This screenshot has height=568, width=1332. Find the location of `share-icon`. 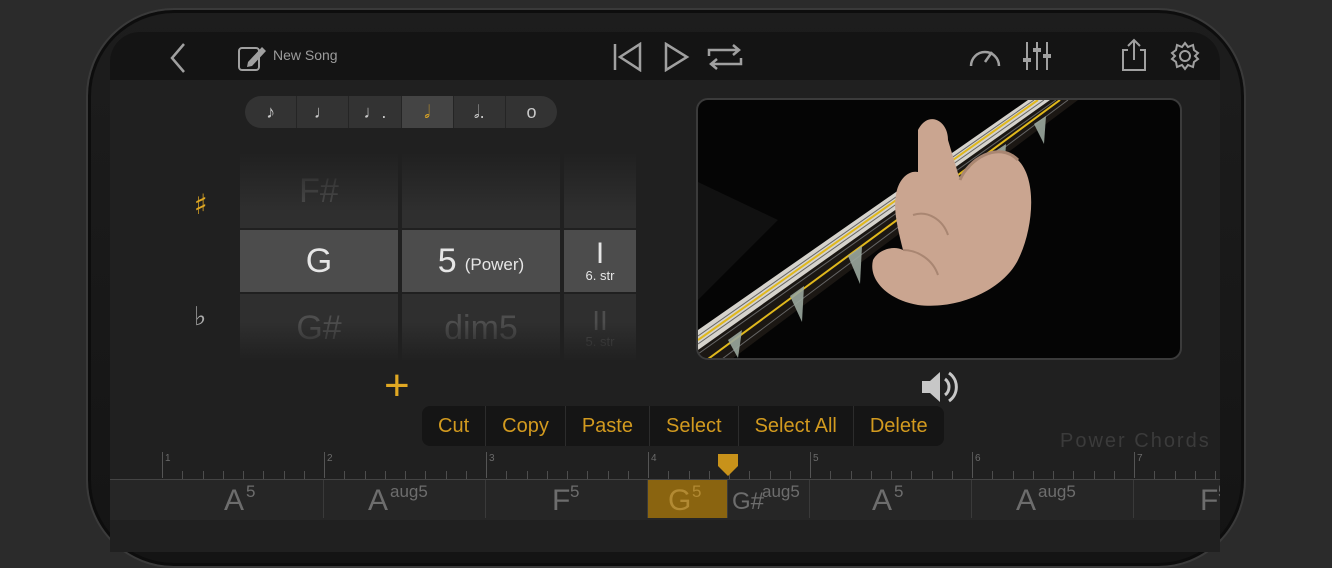

share-icon is located at coordinates (1134, 55).